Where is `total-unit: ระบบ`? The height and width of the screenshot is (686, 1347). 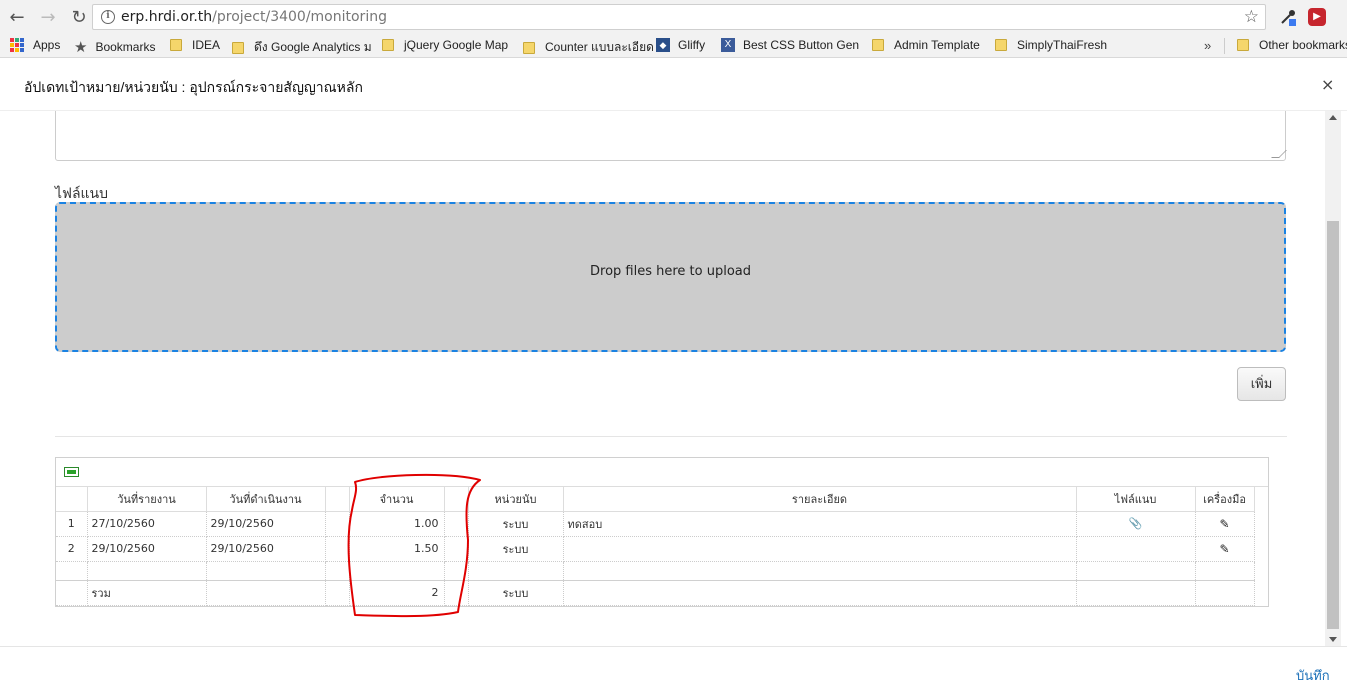 total-unit: ระบบ is located at coordinates (516, 593).